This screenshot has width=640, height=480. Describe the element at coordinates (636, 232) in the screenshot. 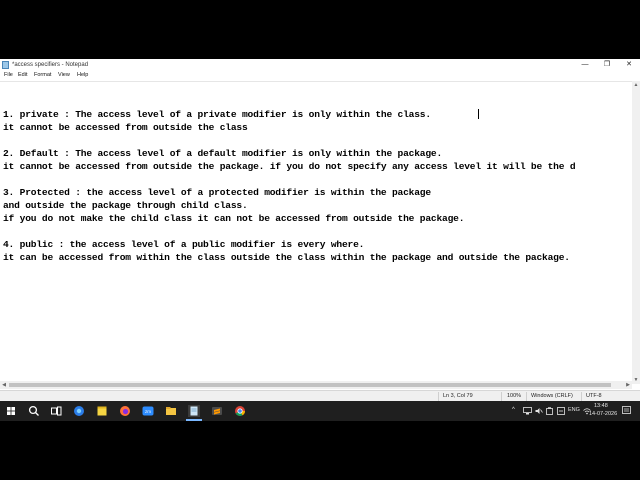

I see `vertical-scrollbar: ▲ ▼` at that location.